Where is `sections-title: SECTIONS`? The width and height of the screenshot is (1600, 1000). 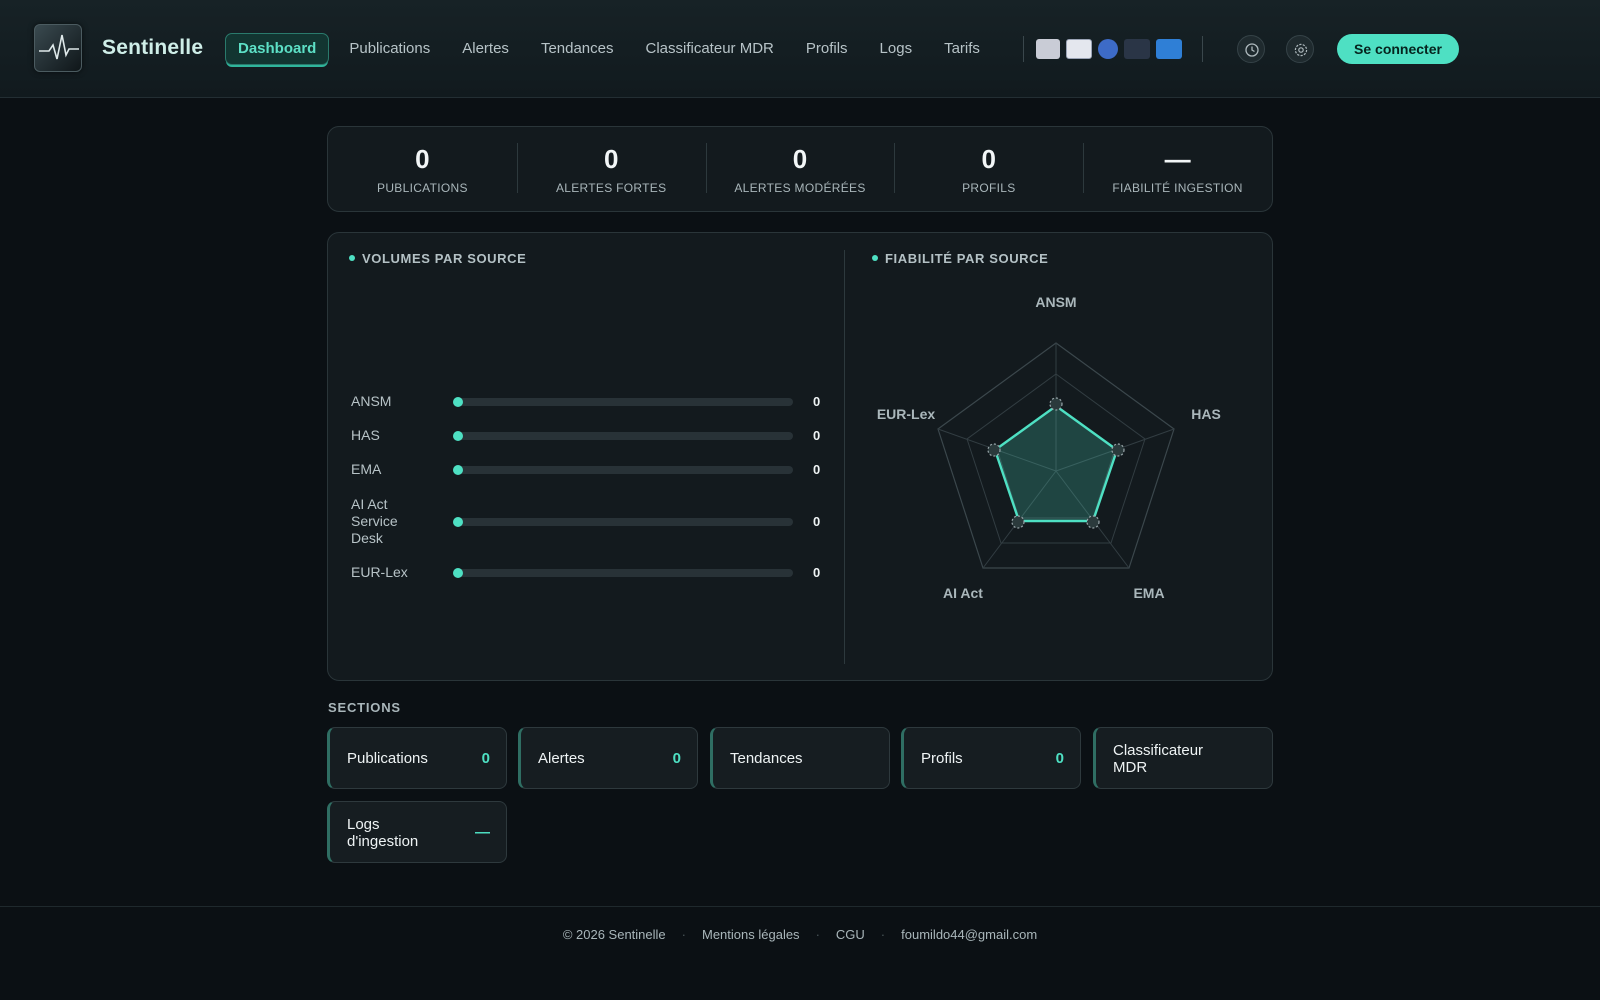
sections-title: SECTIONS is located at coordinates (364, 707).